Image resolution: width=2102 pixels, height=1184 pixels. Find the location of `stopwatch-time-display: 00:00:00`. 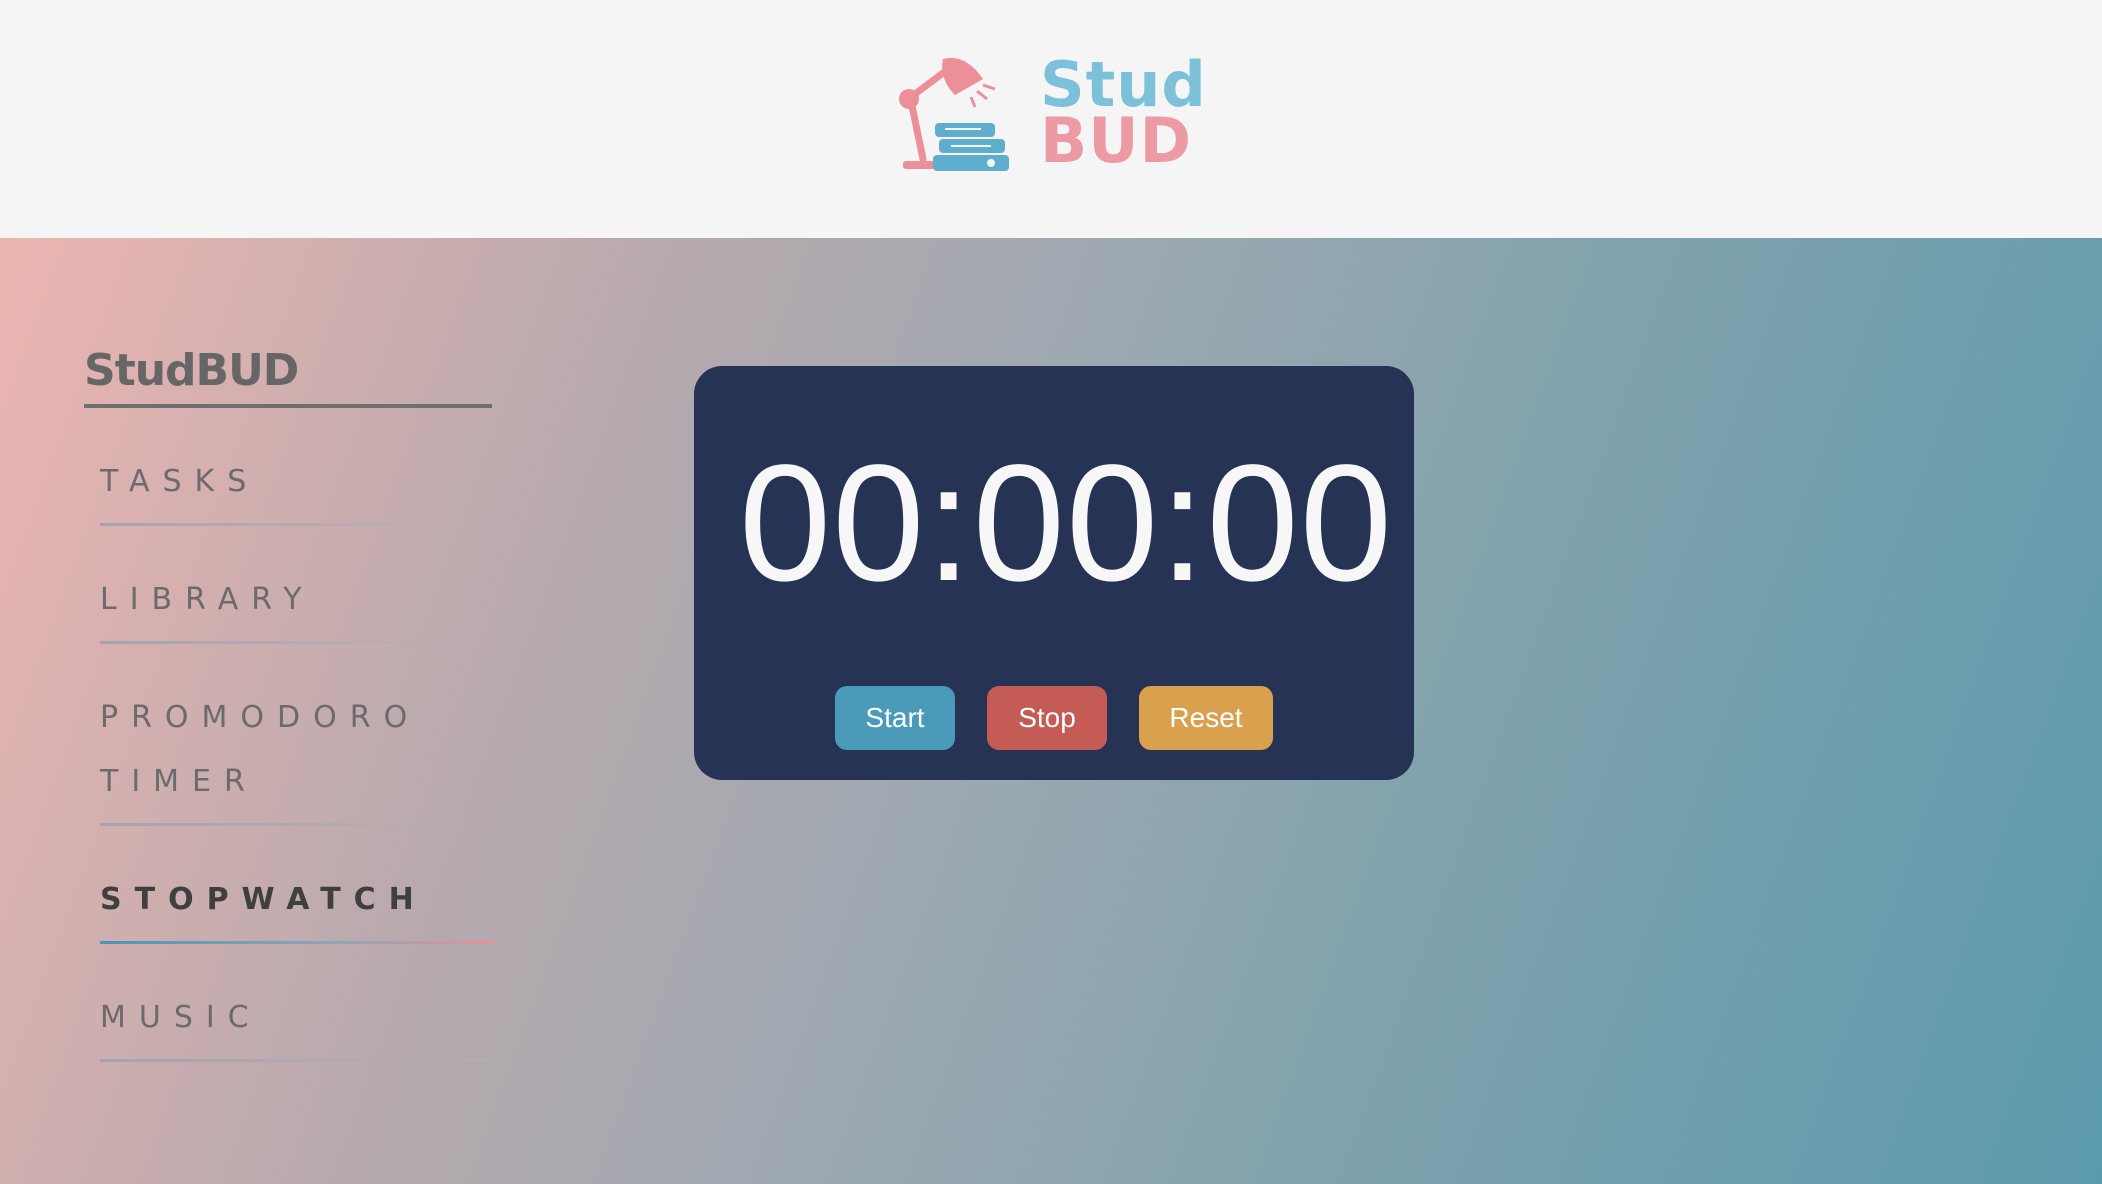

stopwatch-time-display: 00:00:00 is located at coordinates (1066, 523).